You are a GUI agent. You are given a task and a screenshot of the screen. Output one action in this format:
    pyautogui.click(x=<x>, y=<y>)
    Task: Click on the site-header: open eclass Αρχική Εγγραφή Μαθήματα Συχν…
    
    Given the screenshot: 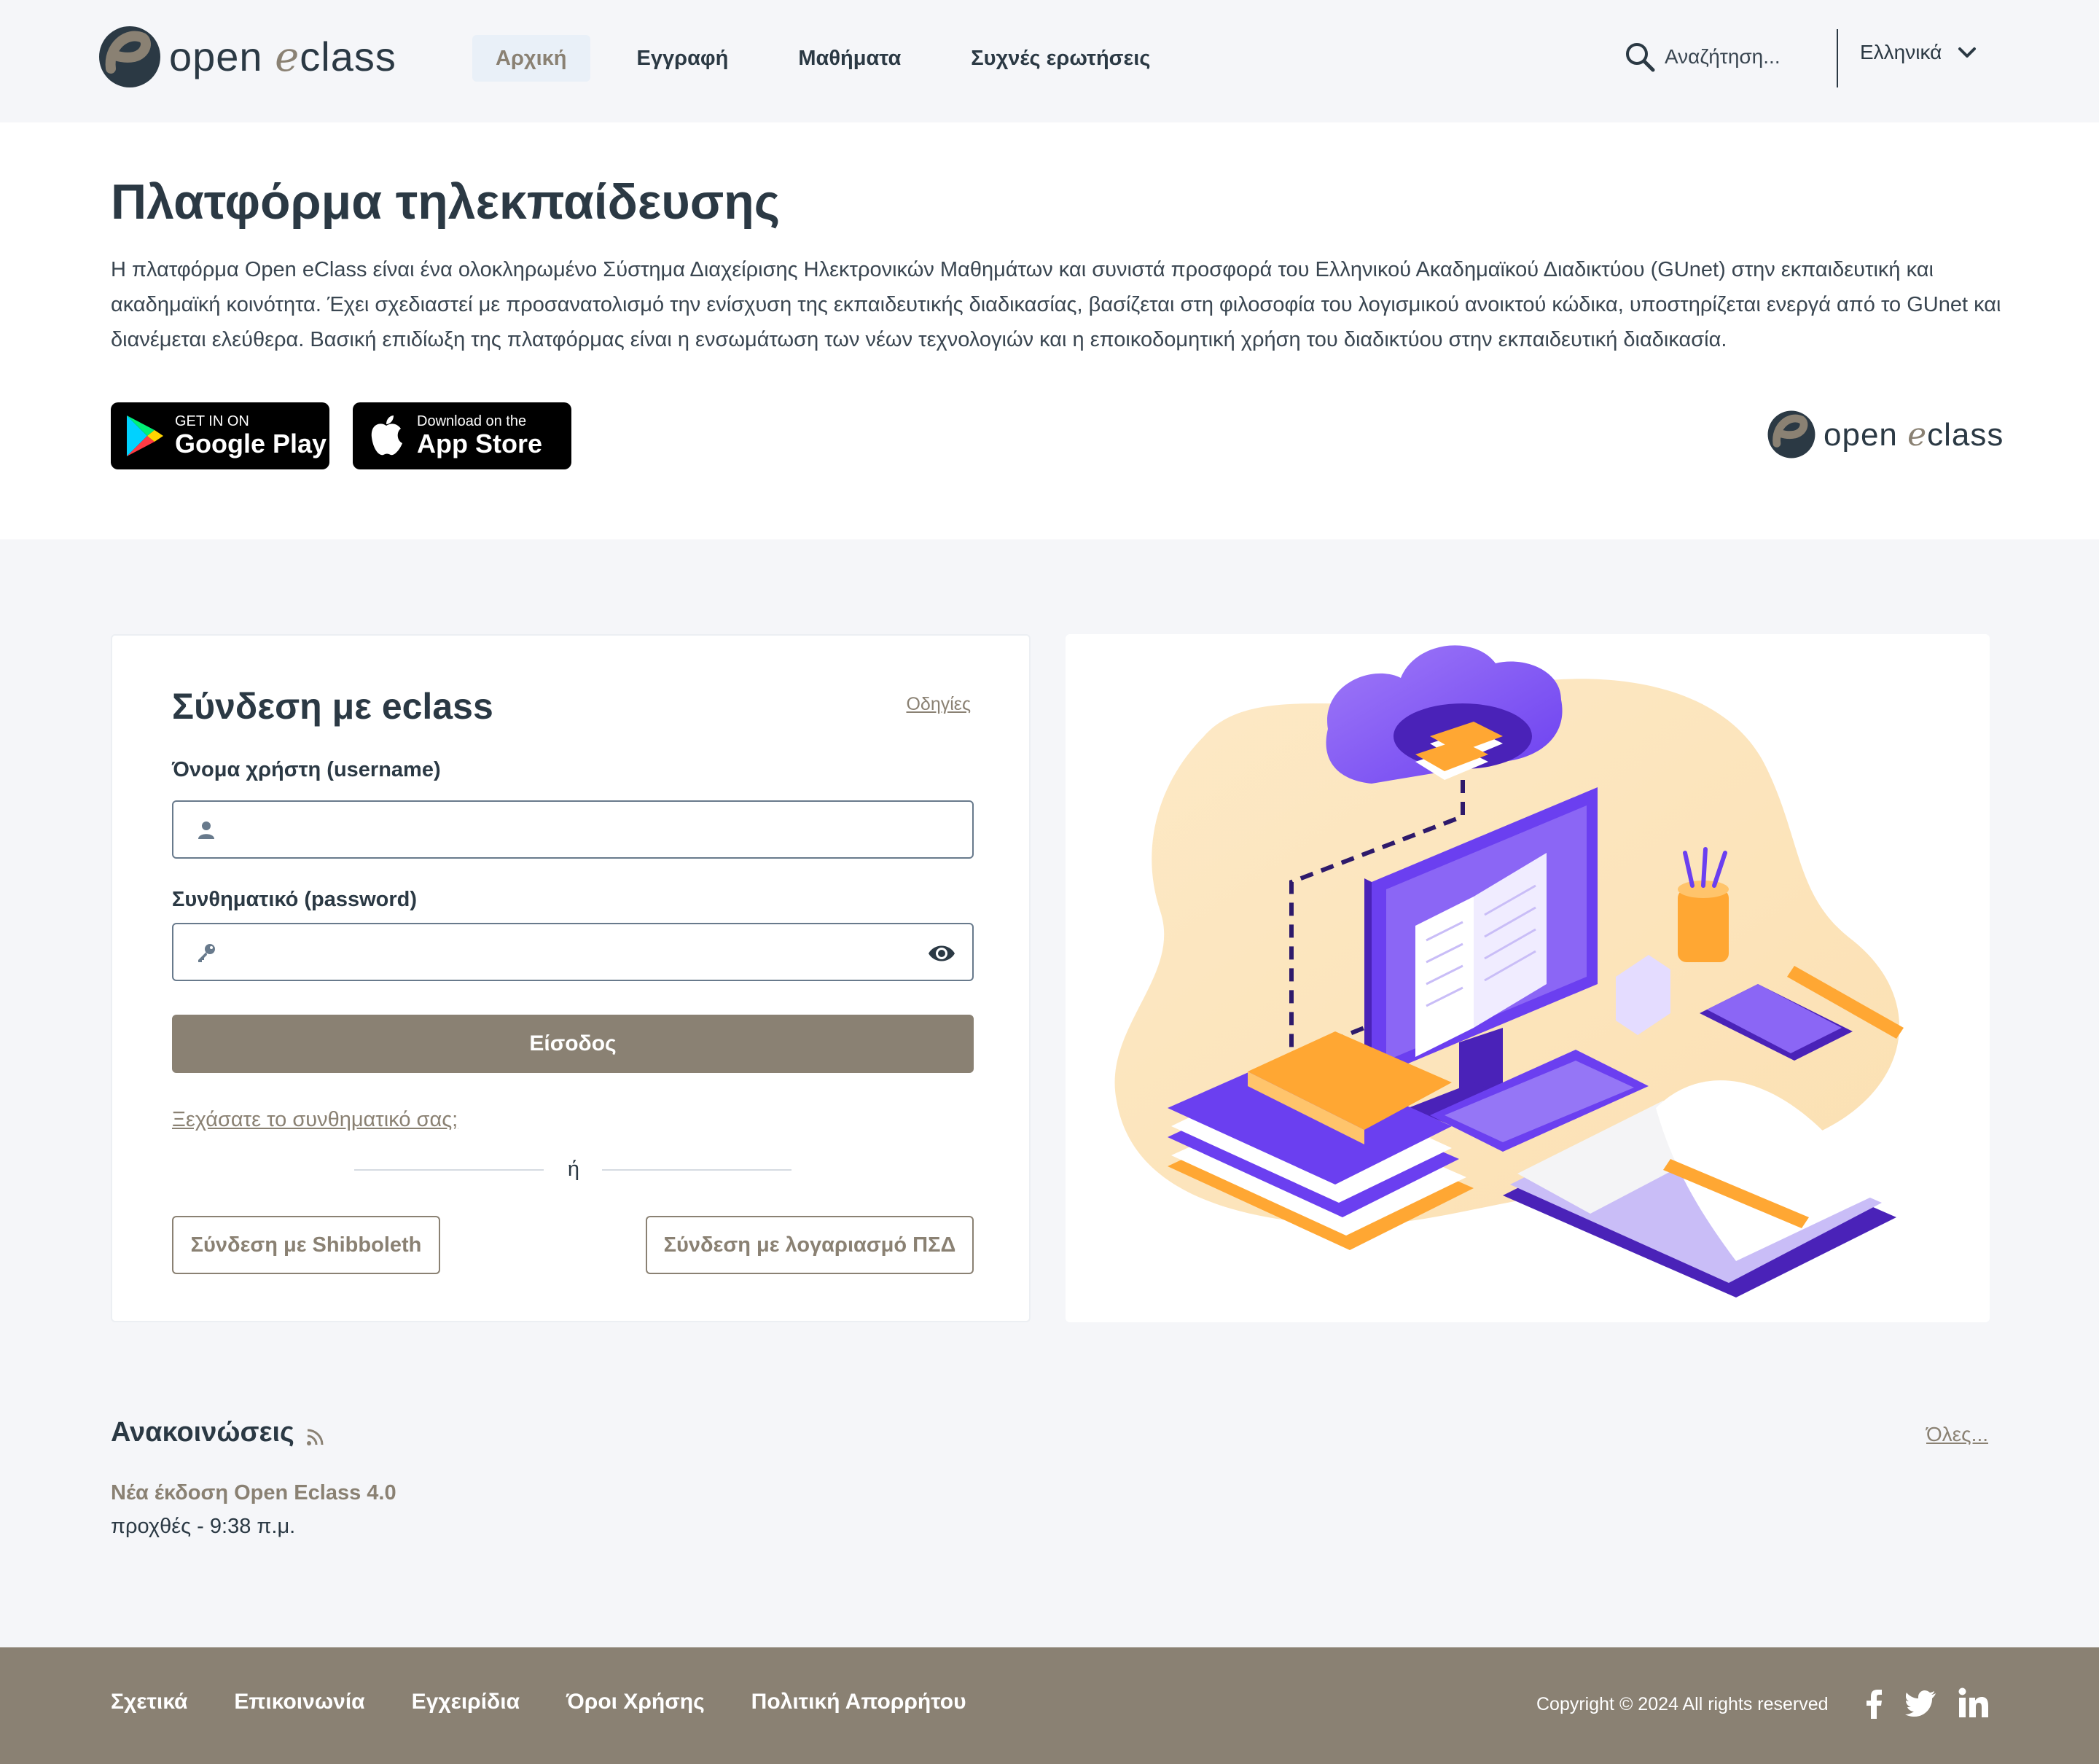 What is the action you would take?
    pyautogui.click(x=1049, y=61)
    